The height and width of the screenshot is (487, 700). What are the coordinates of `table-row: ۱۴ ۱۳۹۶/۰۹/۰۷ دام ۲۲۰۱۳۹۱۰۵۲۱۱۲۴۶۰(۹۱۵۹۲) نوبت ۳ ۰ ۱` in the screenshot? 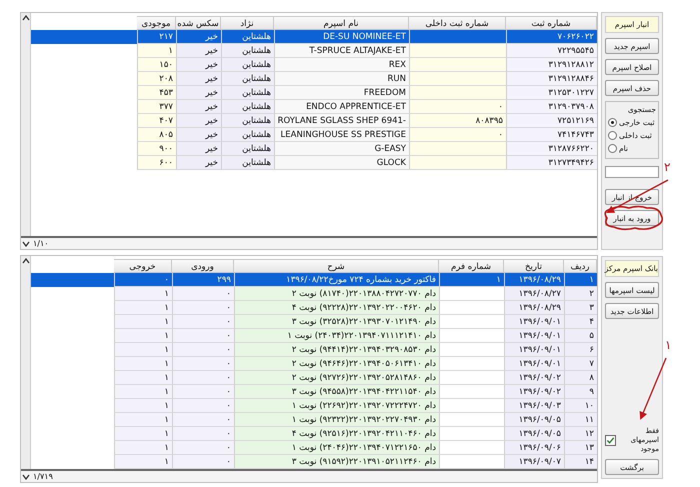 It's located at (314, 462).